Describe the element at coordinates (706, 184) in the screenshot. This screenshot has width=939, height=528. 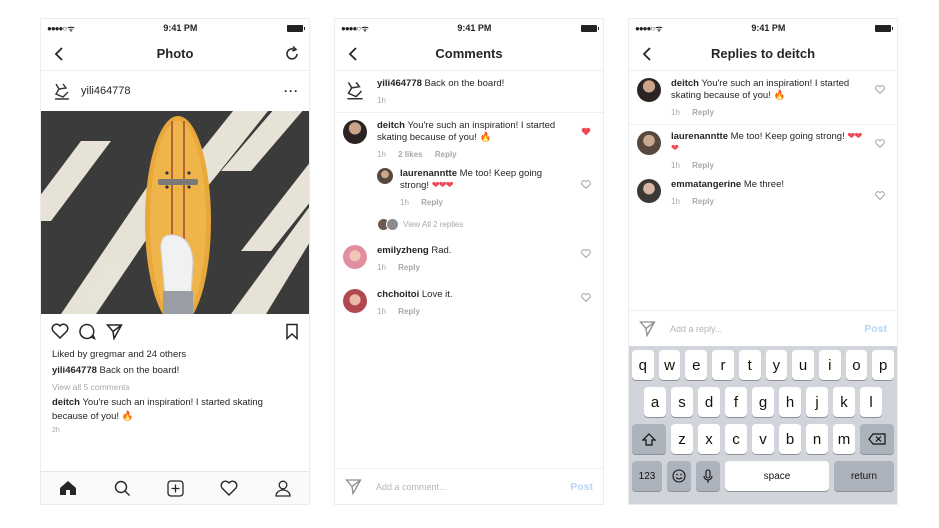
I see `comment-username: emmatangerine` at that location.